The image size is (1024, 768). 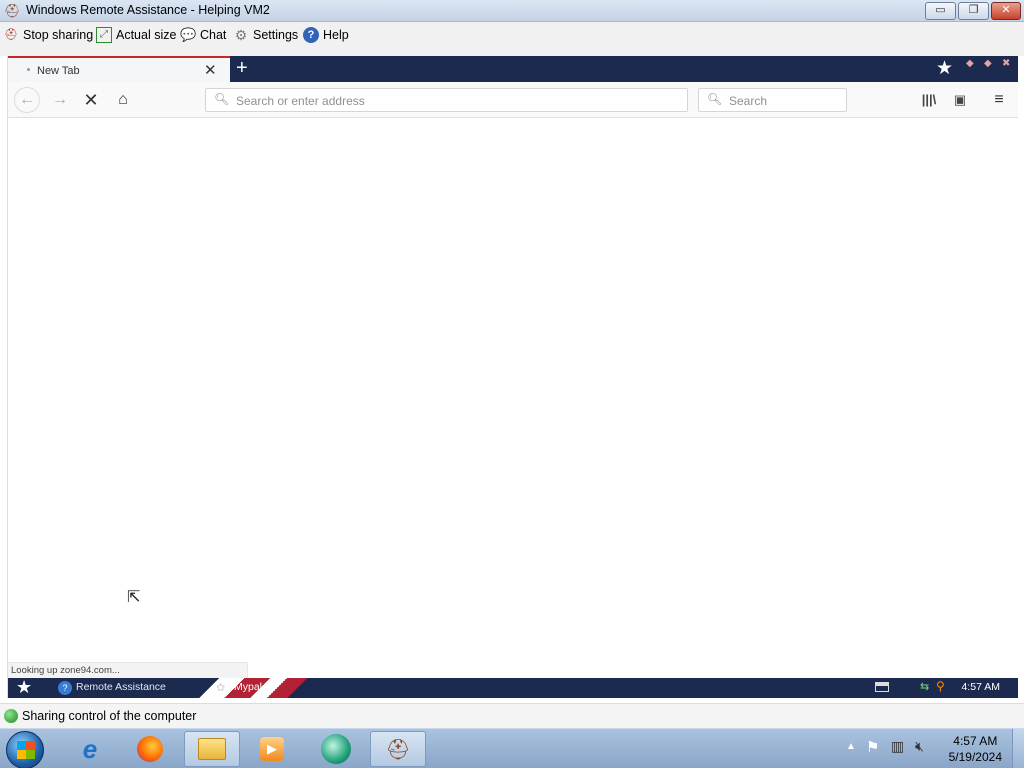 I want to click on address-placeholder: Search or enter address, so click(x=300, y=101).